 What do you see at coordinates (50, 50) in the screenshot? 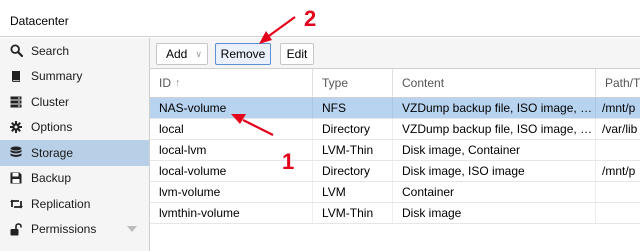
I see `sidebar-item-label: Search` at bounding box center [50, 50].